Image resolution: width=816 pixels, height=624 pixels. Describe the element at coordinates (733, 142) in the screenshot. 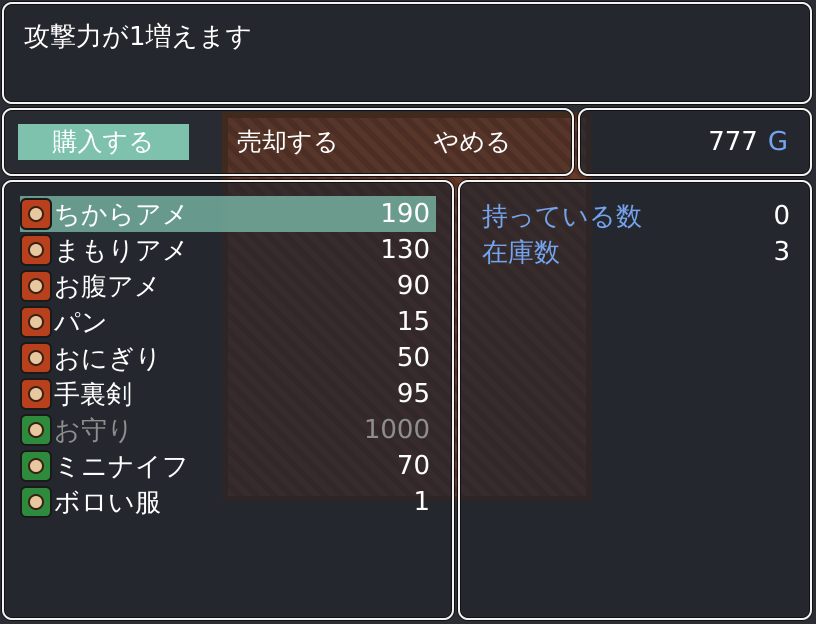

I see `money-amount: 777` at that location.